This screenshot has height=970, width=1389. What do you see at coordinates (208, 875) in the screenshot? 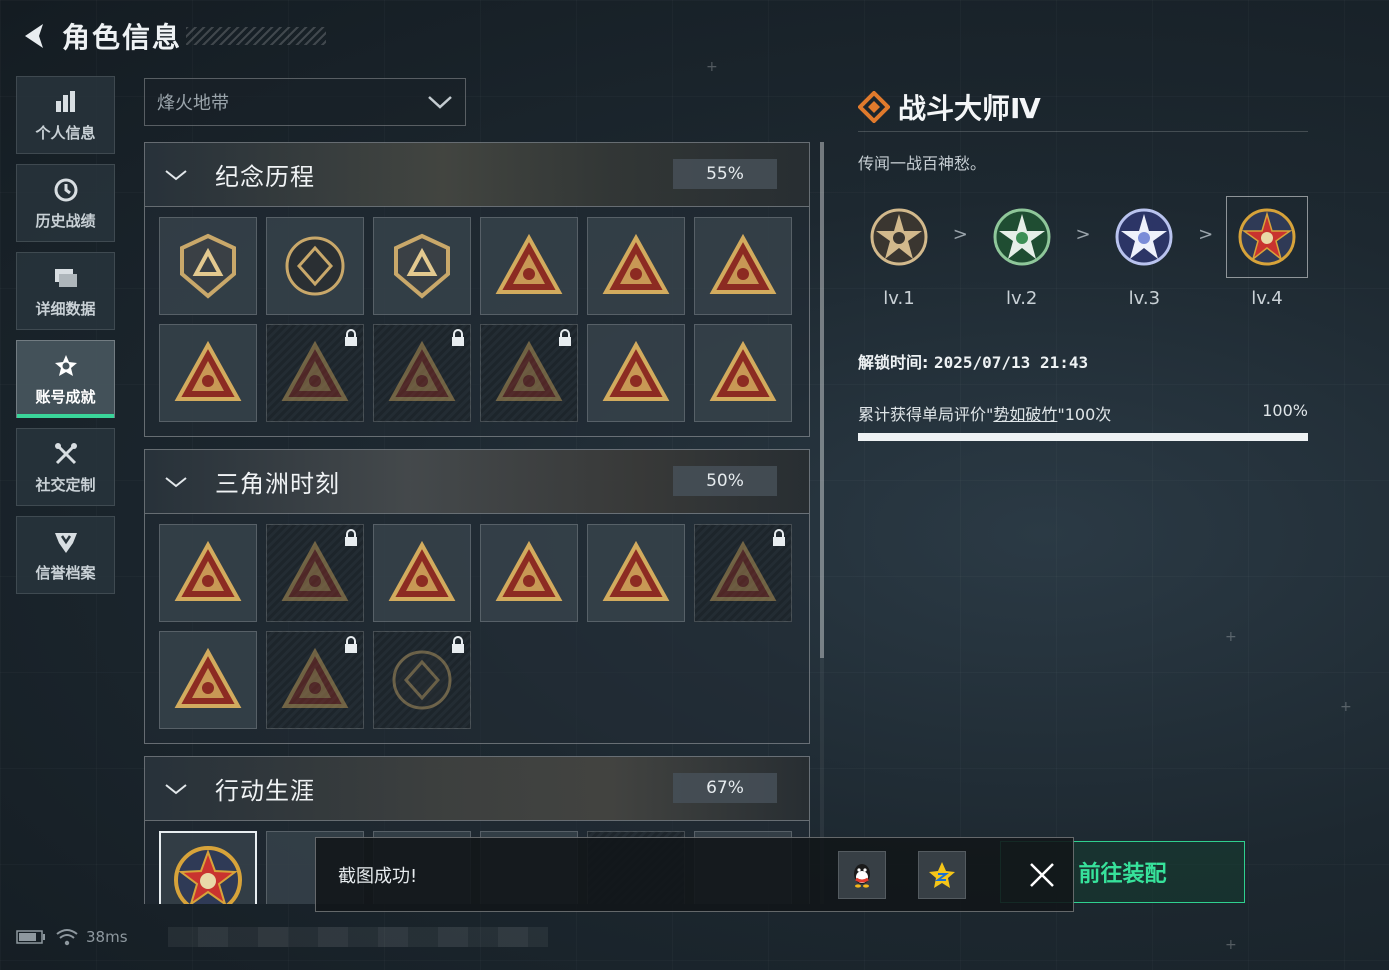
I see `combat-master-medal-icon` at bounding box center [208, 875].